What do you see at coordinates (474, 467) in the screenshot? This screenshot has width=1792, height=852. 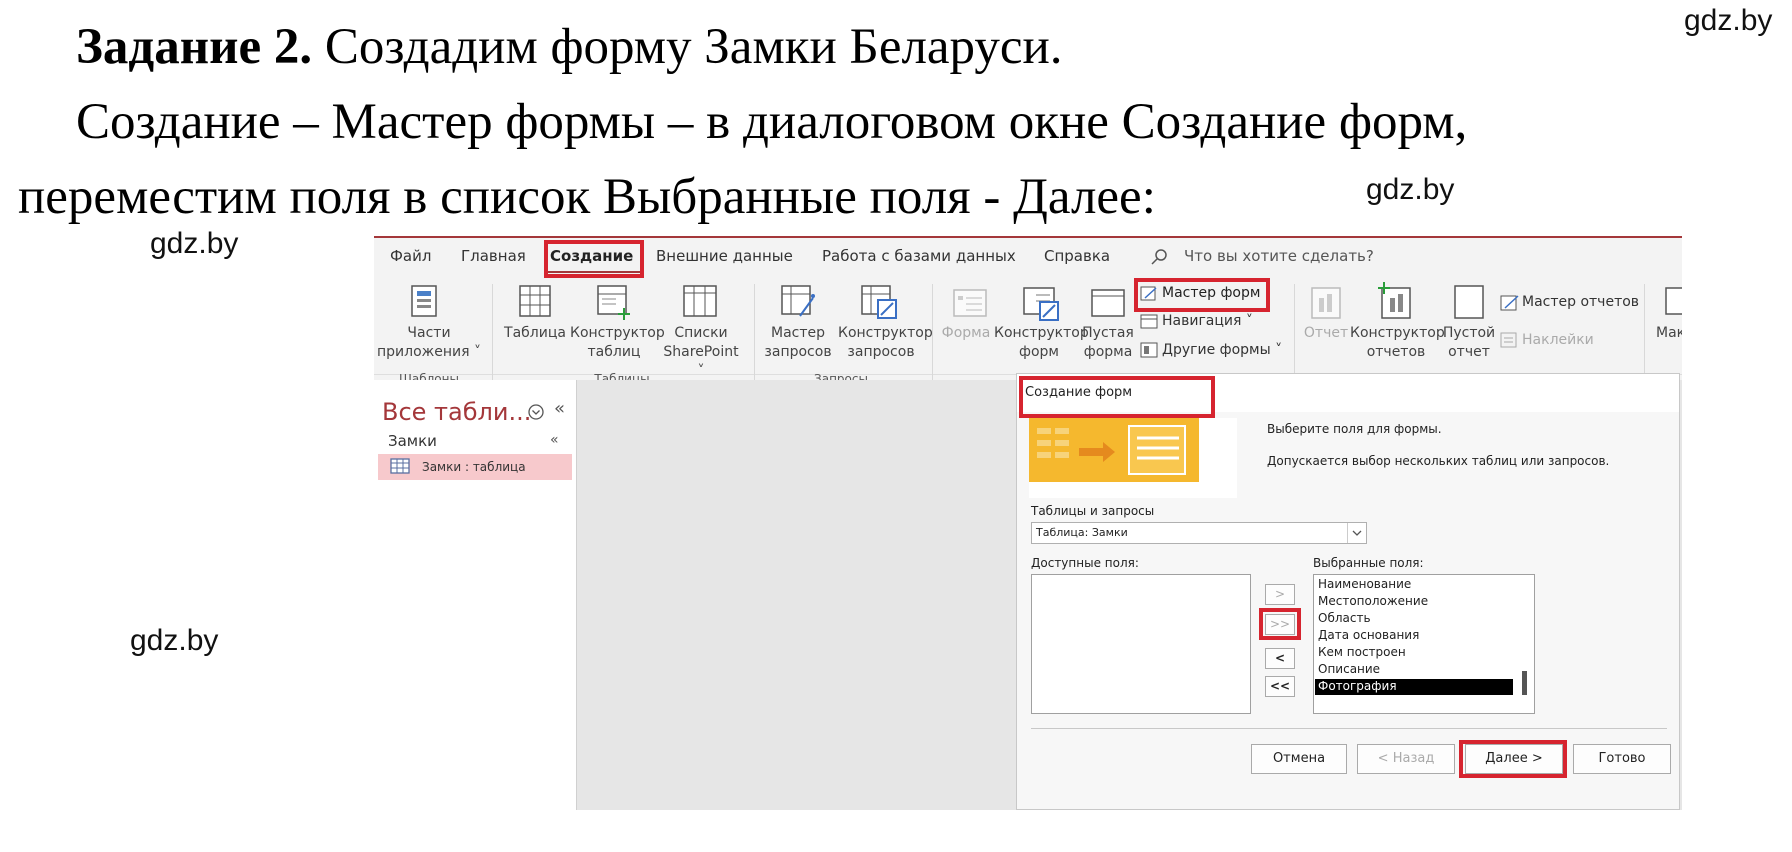 I see `nav-item-label: Замки : таблица` at bounding box center [474, 467].